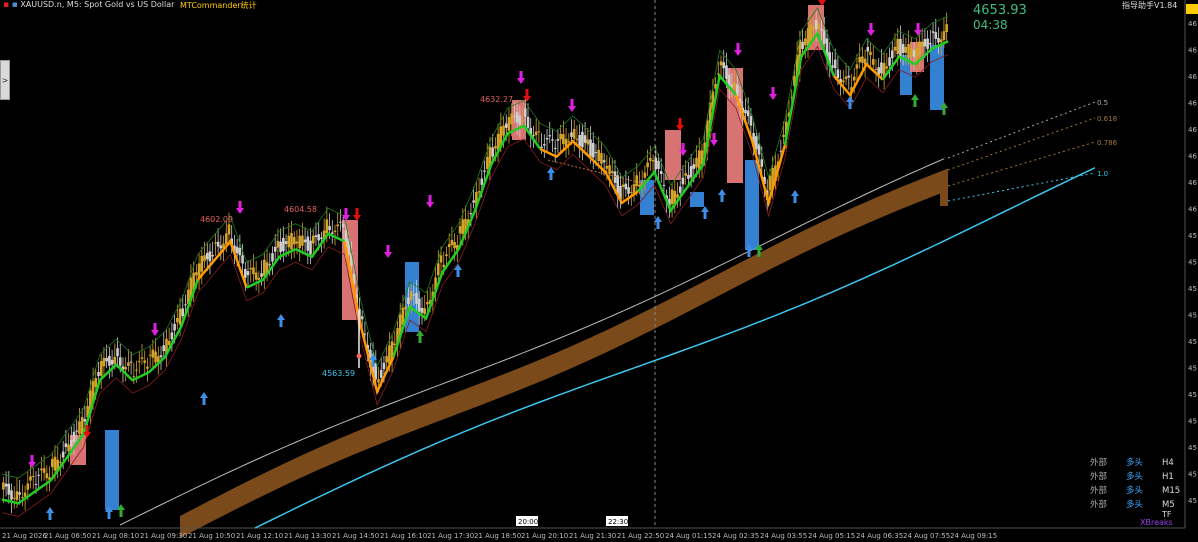 This screenshot has width=1198, height=542. What do you see at coordinates (640, 536) in the screenshot?
I see `time-tick-label: 21 Aug 22:50` at bounding box center [640, 536].